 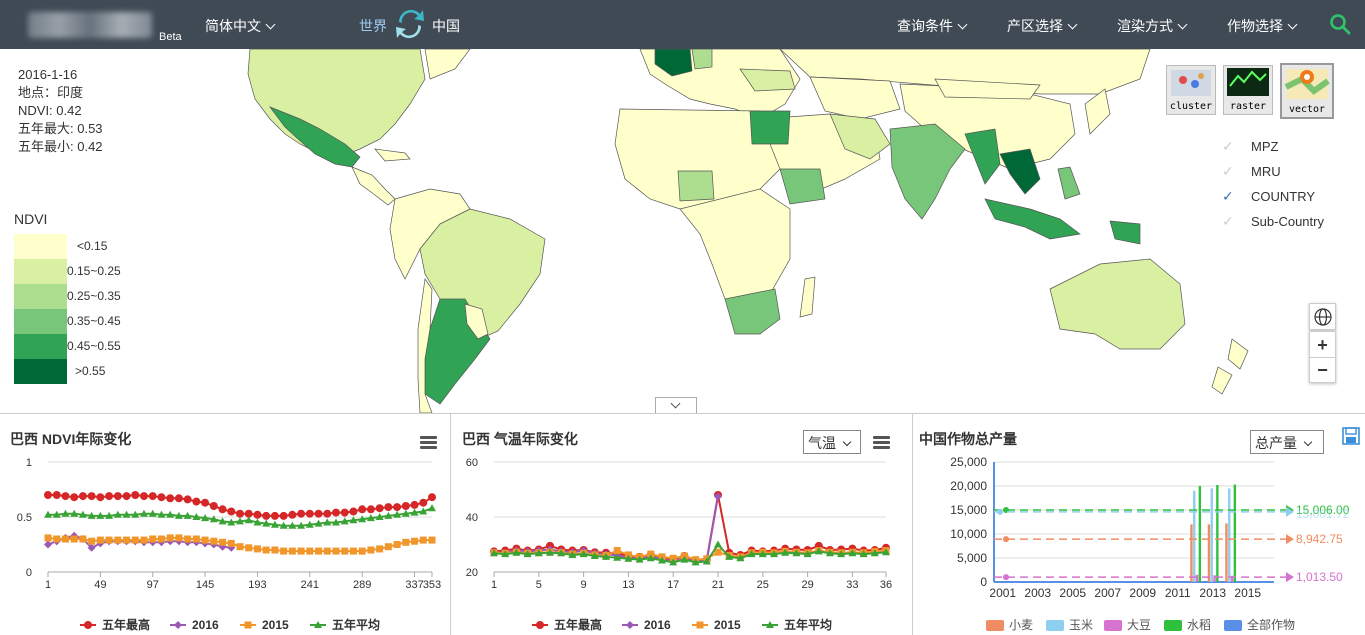 I want to click on legend-label: 五年最高, so click(x=578, y=624).